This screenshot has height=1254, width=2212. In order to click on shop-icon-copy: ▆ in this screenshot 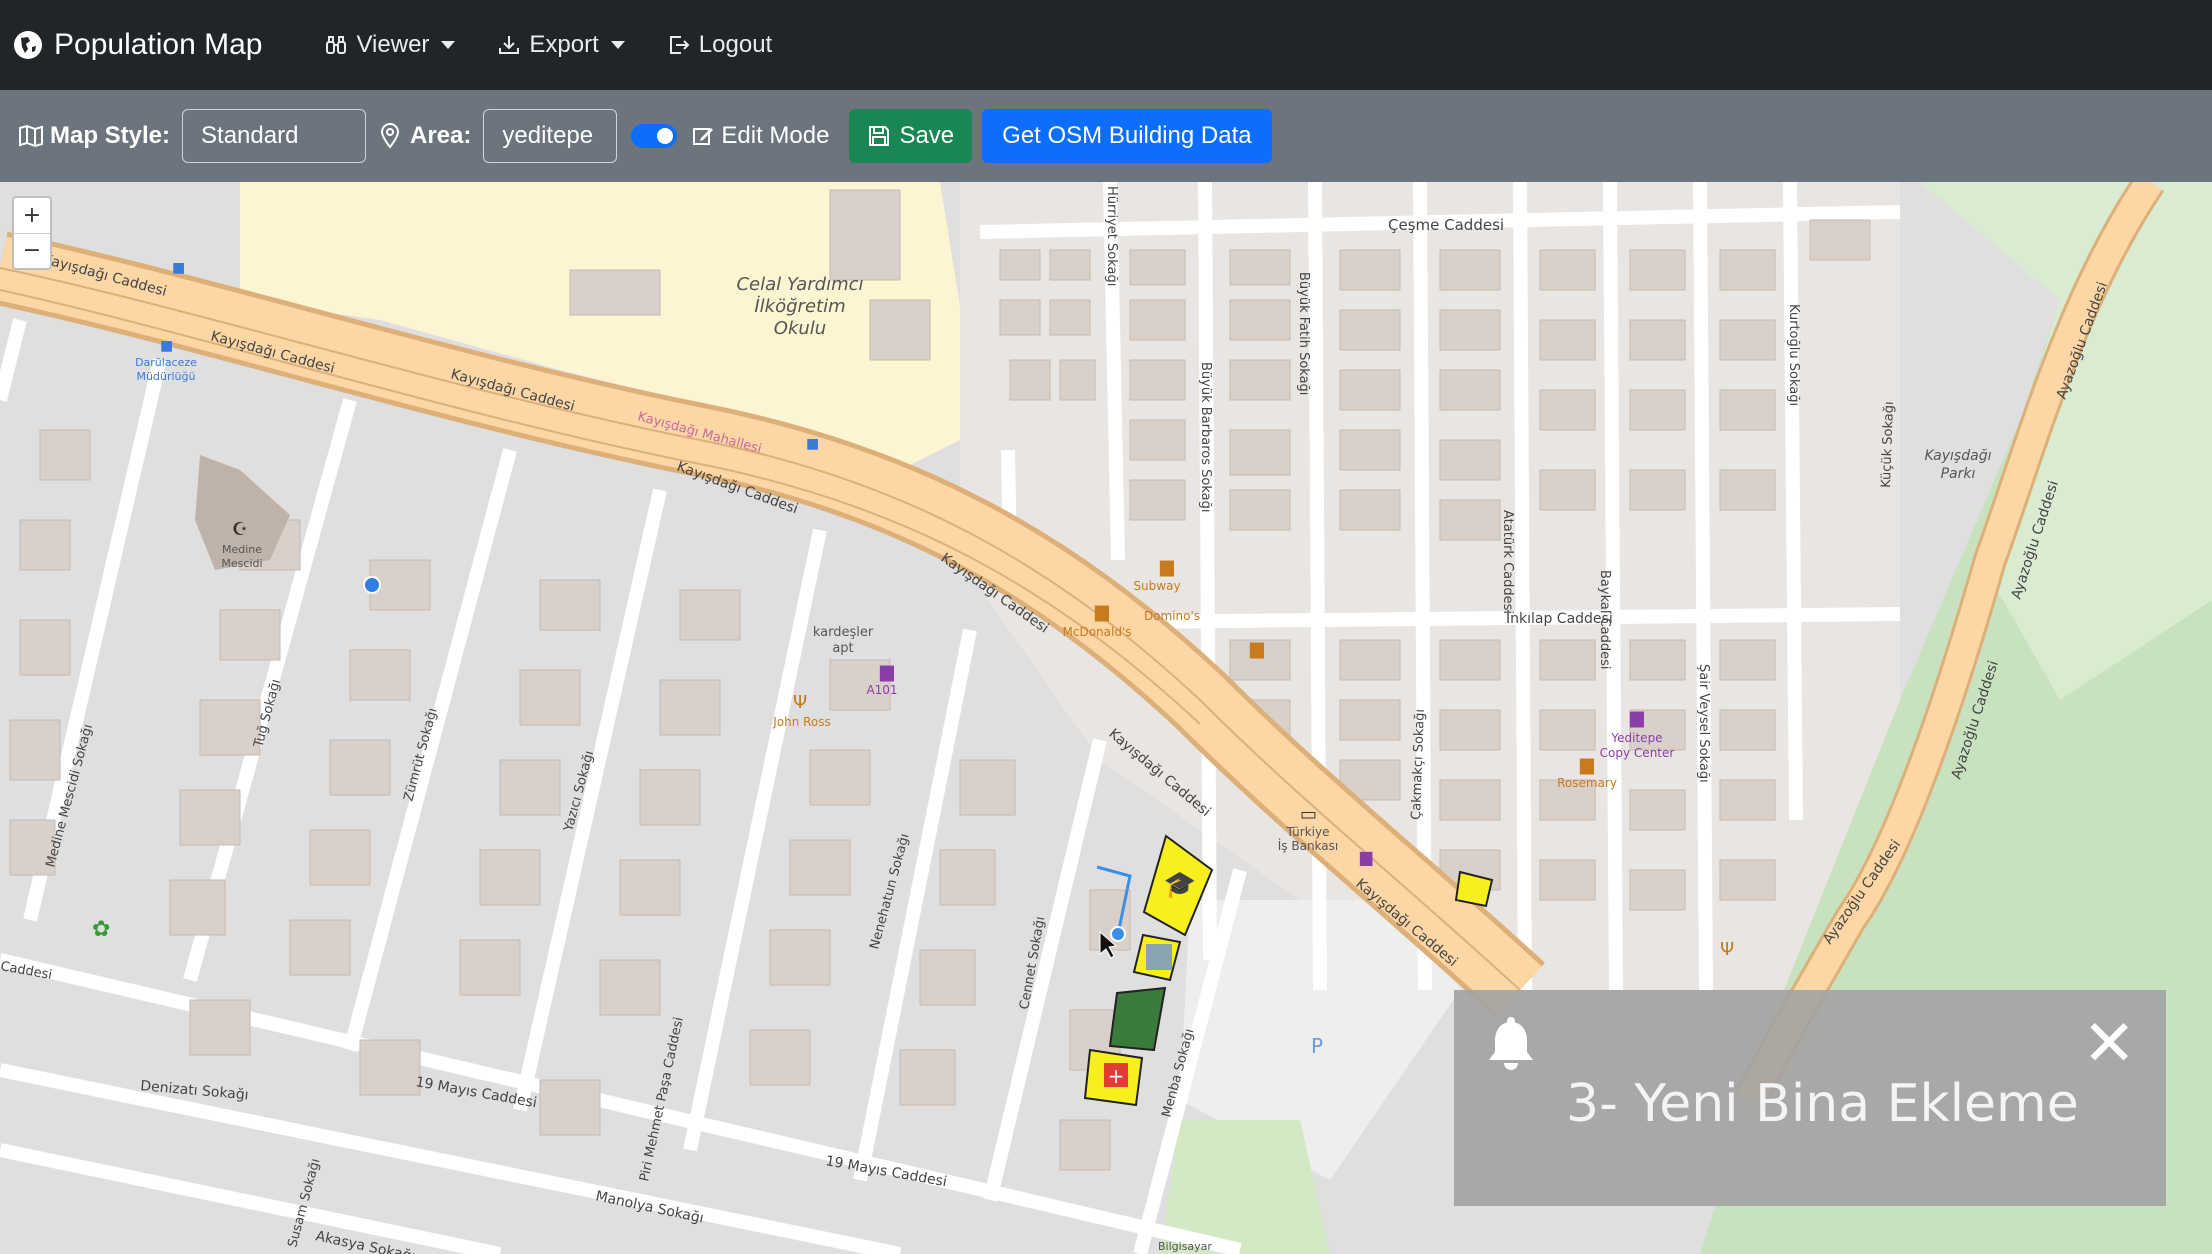, I will do `click(1637, 717)`.